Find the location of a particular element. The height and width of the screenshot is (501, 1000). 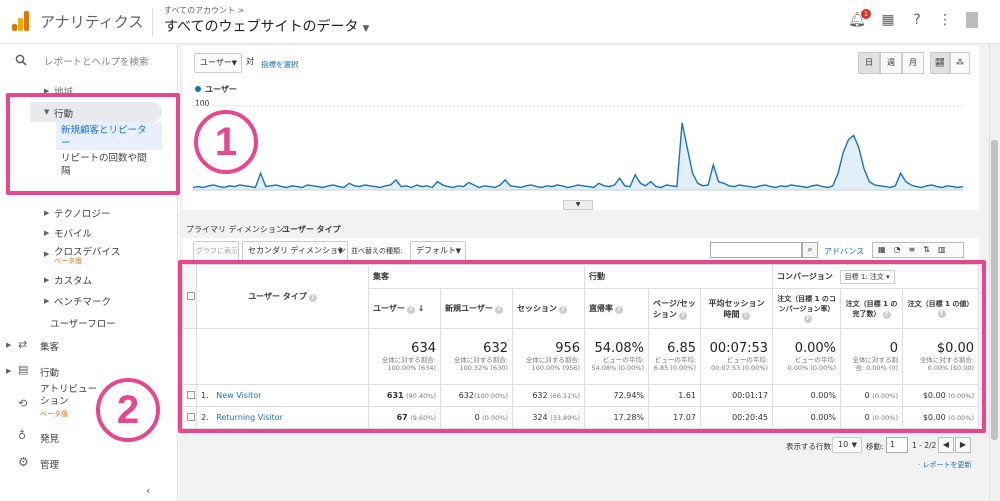

users-line-chart is located at coordinates (578, 148).